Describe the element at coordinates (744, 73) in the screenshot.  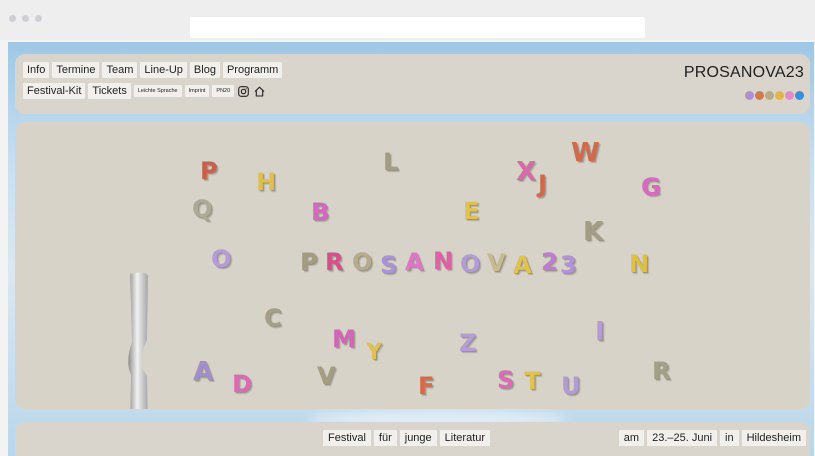
I see `site-logo: PROSANOVA23` at that location.